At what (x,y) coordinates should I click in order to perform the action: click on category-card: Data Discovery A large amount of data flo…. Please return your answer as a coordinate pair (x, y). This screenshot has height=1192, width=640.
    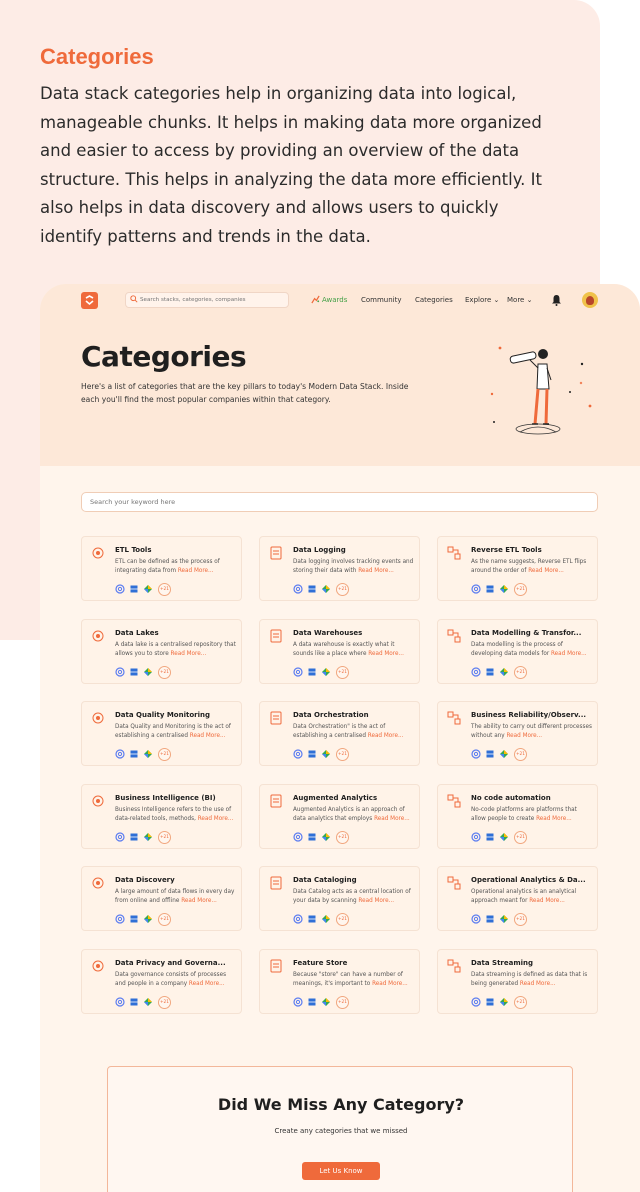
    Looking at the image, I should click on (161, 898).